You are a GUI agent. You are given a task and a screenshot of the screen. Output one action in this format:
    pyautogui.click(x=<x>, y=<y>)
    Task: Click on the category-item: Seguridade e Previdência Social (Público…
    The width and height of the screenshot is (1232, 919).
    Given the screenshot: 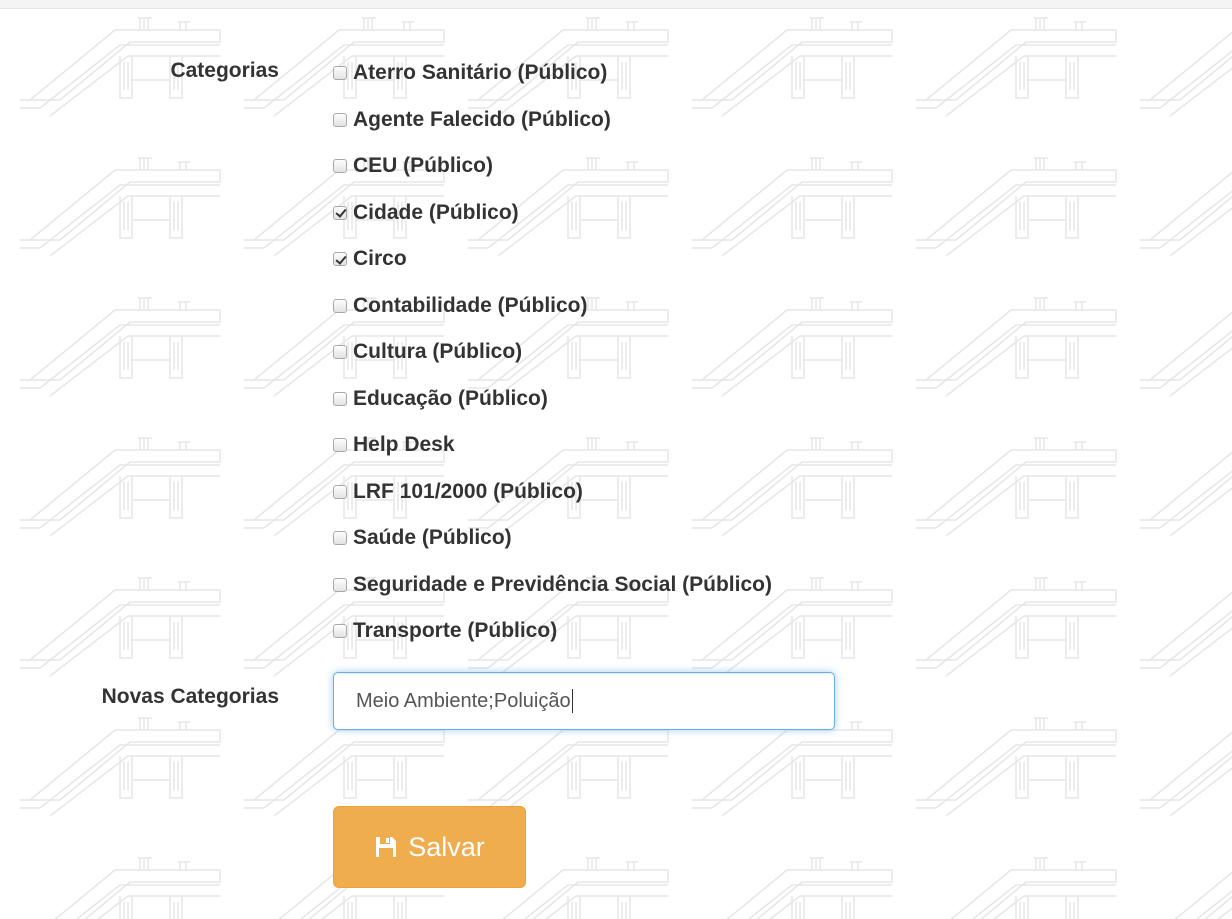 What is the action you would take?
    pyautogui.click(x=552, y=585)
    